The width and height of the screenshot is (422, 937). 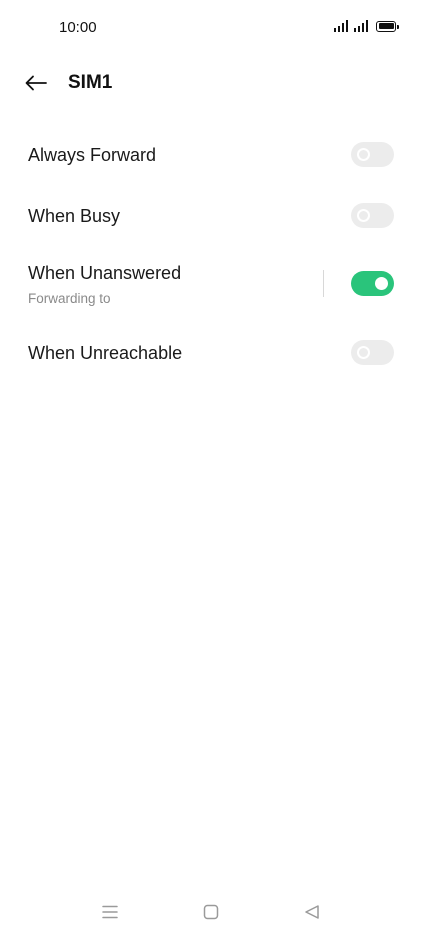 What do you see at coordinates (323, 283) in the screenshot?
I see `row-divider` at bounding box center [323, 283].